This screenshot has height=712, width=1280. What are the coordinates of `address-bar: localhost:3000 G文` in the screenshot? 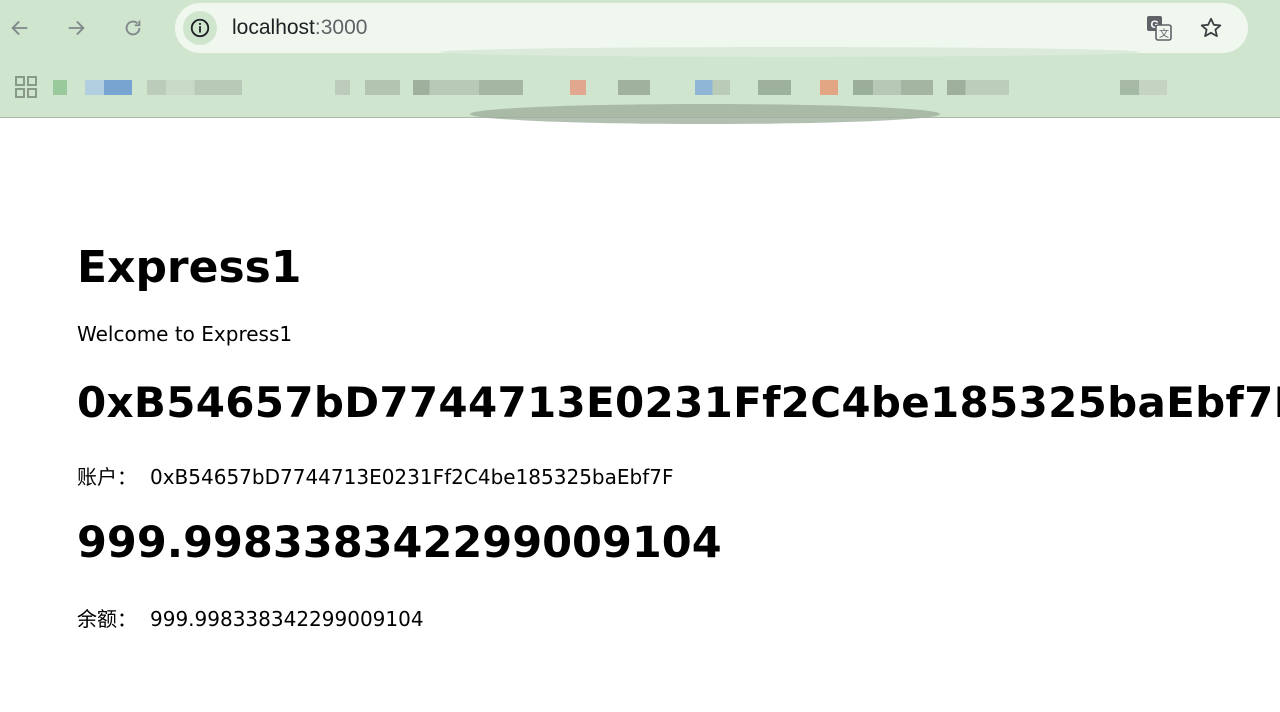 It's located at (711, 28).